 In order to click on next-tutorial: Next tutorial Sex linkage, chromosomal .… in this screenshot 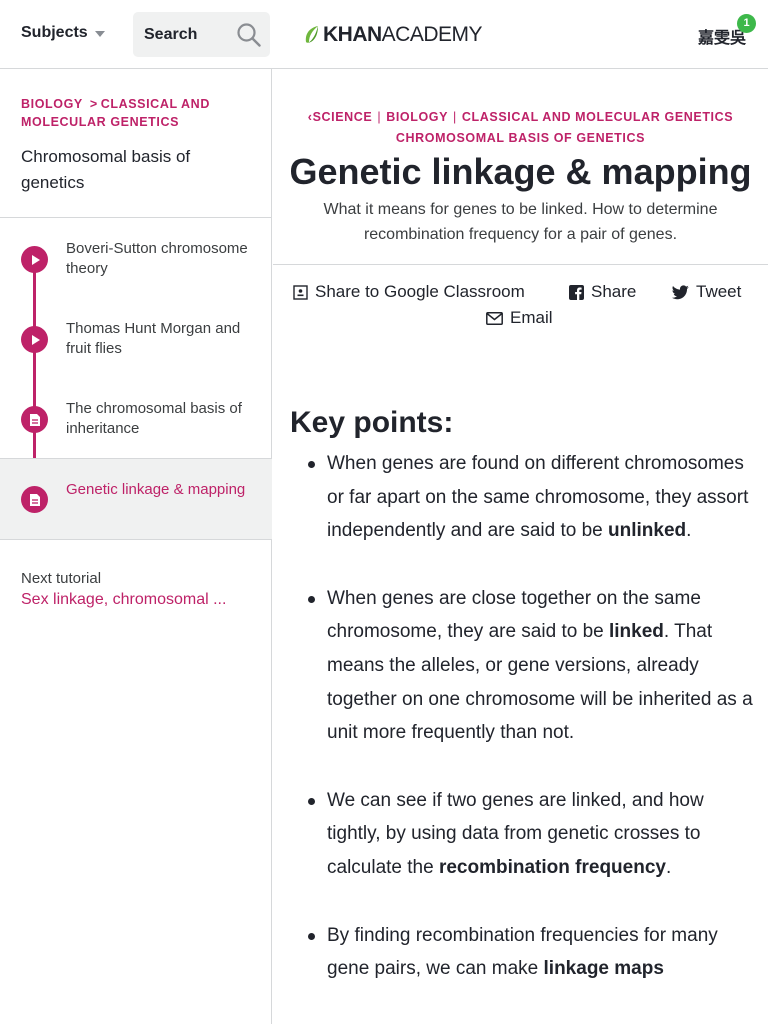, I will do `click(141, 590)`.